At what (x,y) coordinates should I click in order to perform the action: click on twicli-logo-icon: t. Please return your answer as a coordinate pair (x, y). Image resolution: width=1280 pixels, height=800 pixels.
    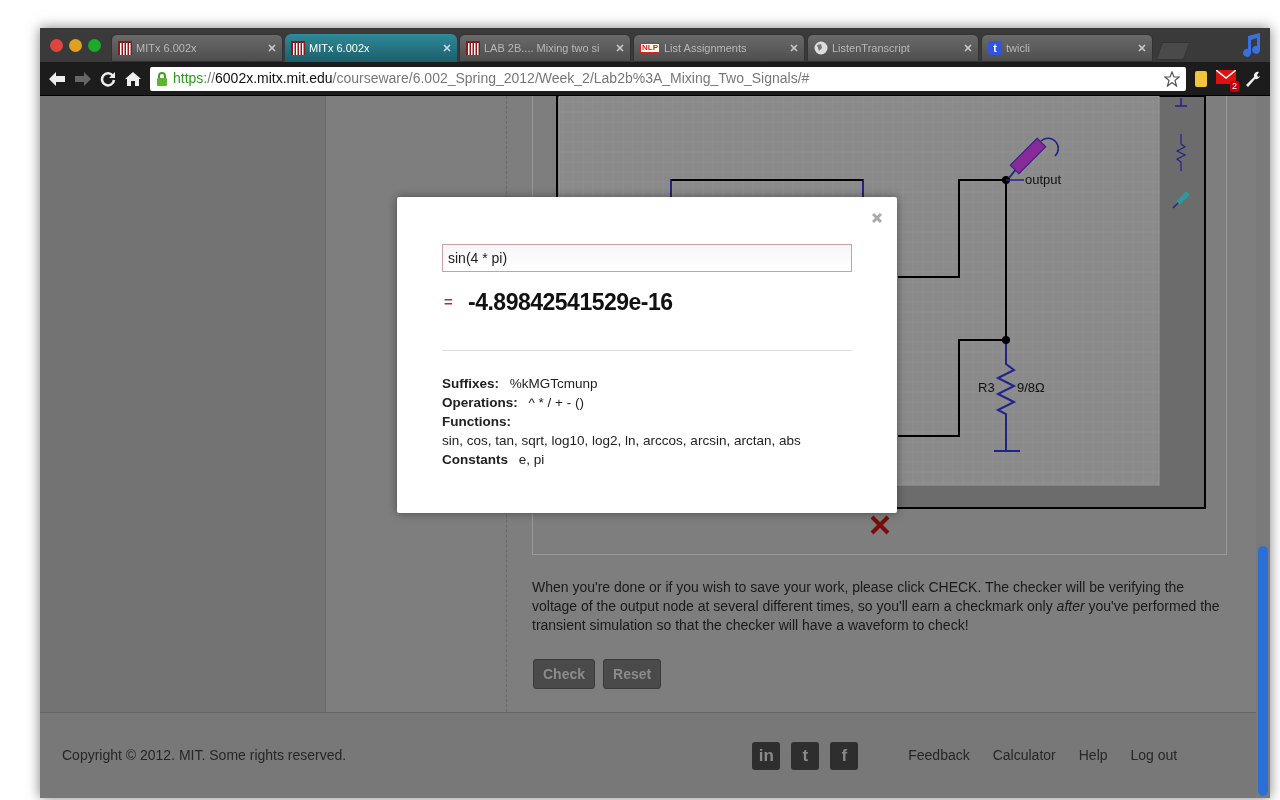
    Looking at the image, I should click on (995, 48).